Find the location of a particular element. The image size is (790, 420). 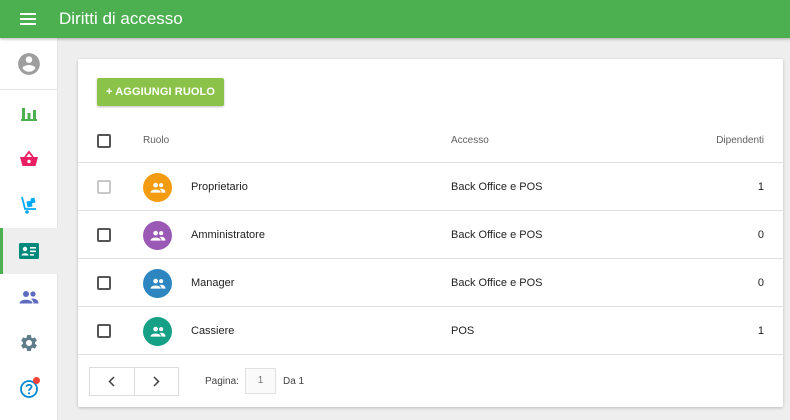

hamburger-menu-icon is located at coordinates (28, 19).